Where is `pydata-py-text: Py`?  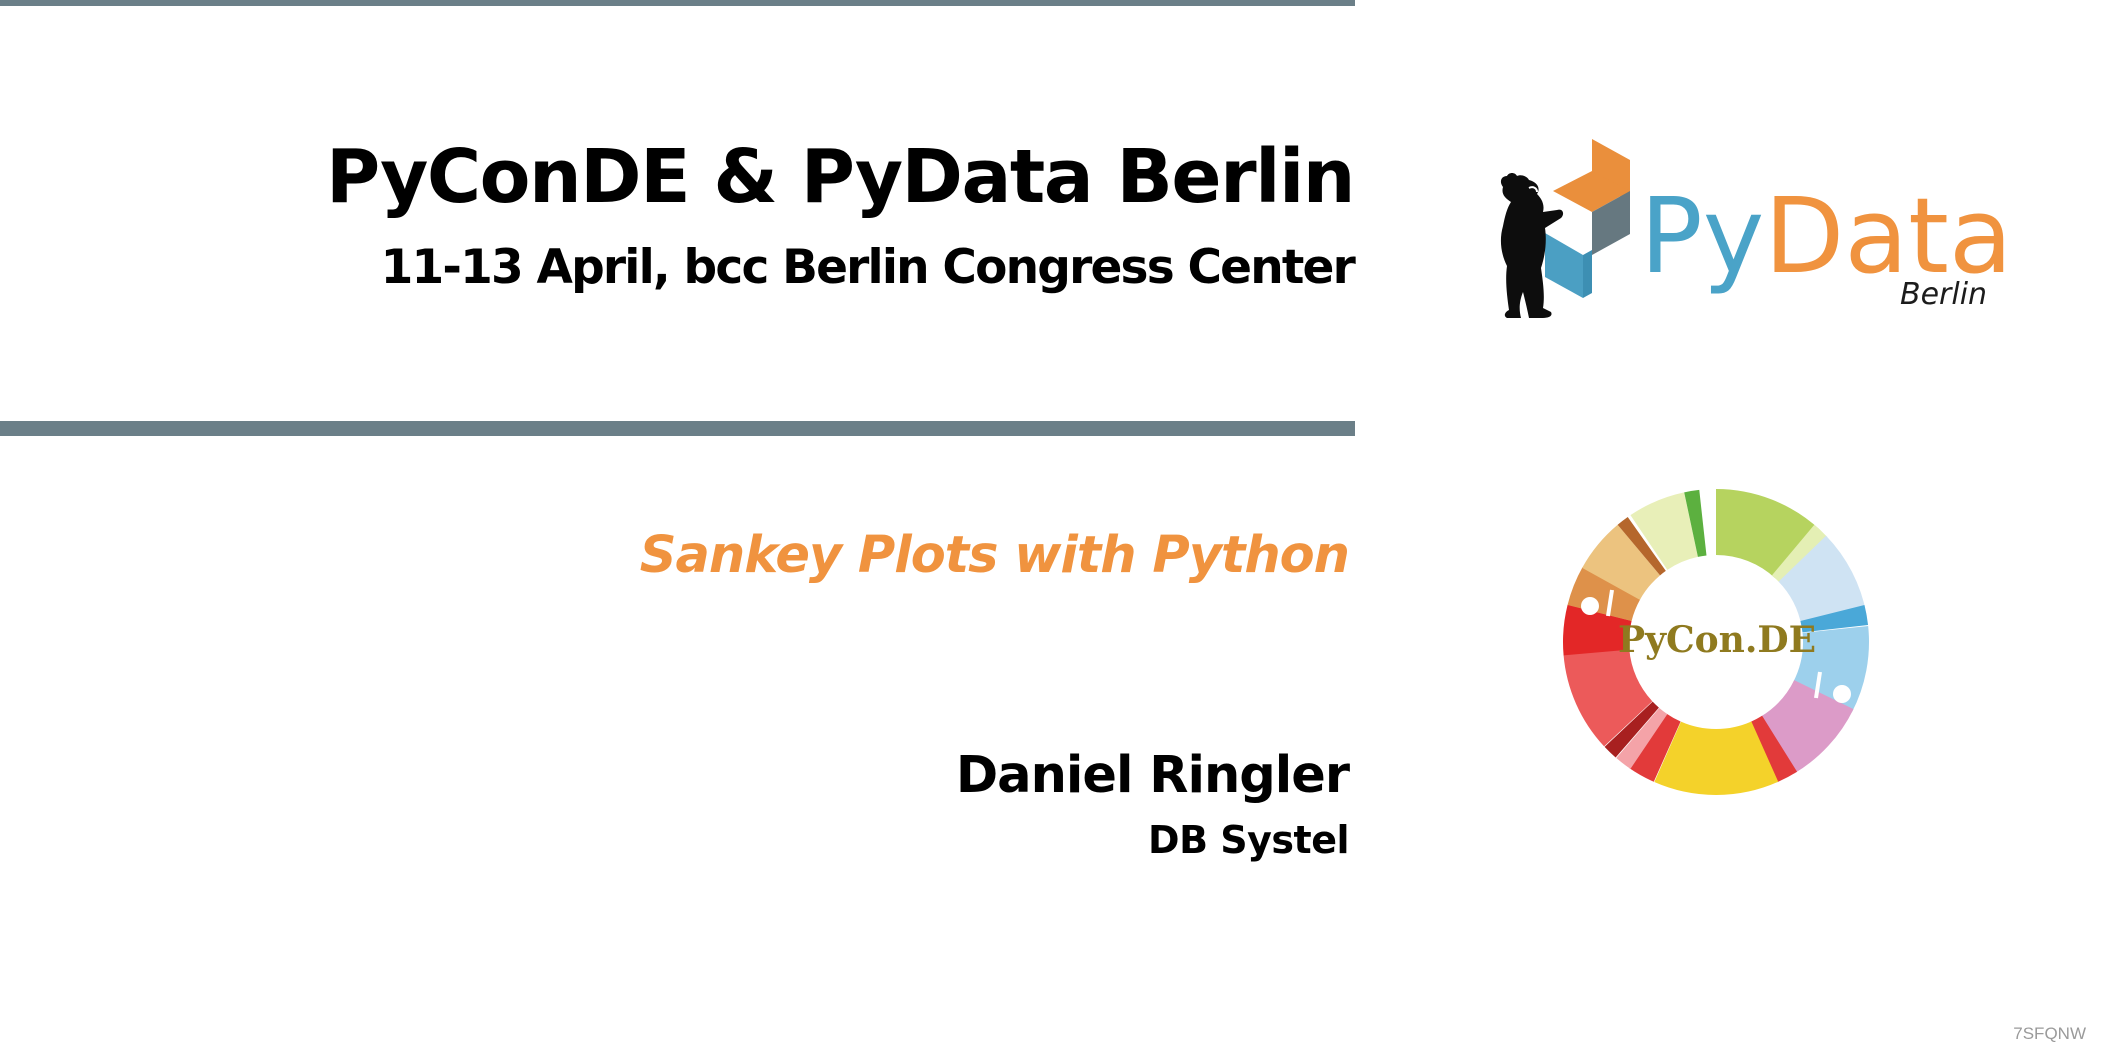 pydata-py-text: Py is located at coordinates (1702, 236).